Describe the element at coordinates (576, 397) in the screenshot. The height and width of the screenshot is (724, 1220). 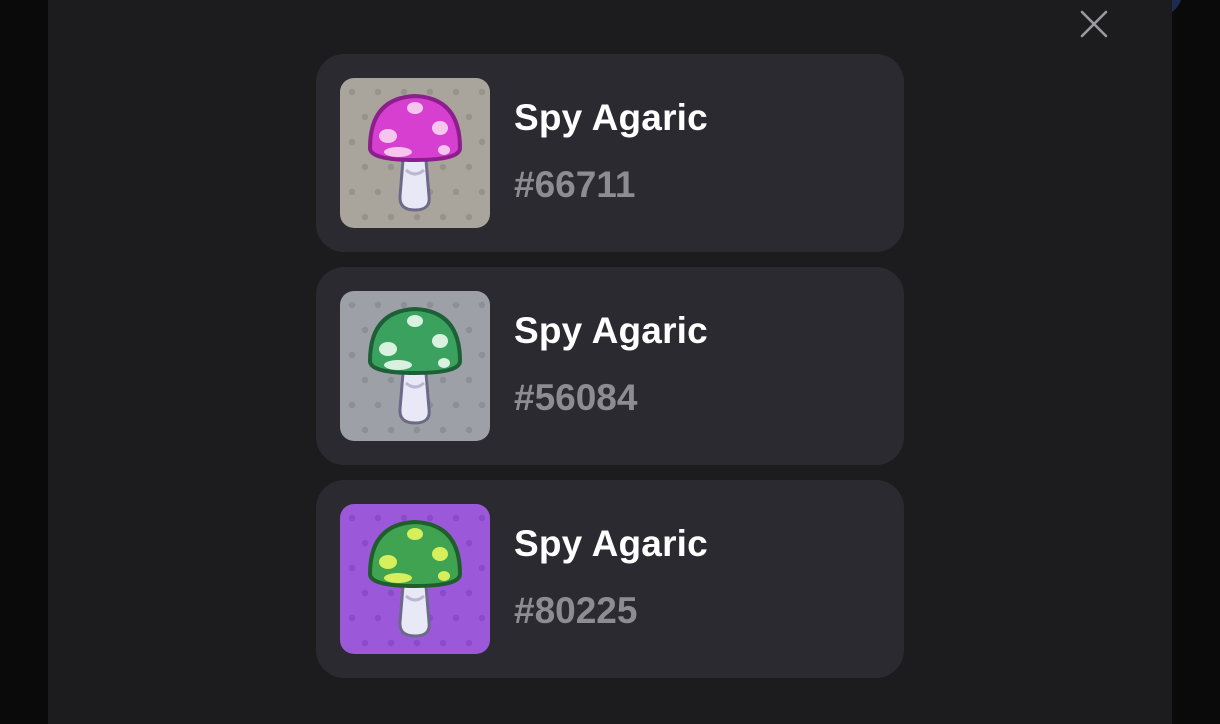
I see `item-number: #56084` at that location.